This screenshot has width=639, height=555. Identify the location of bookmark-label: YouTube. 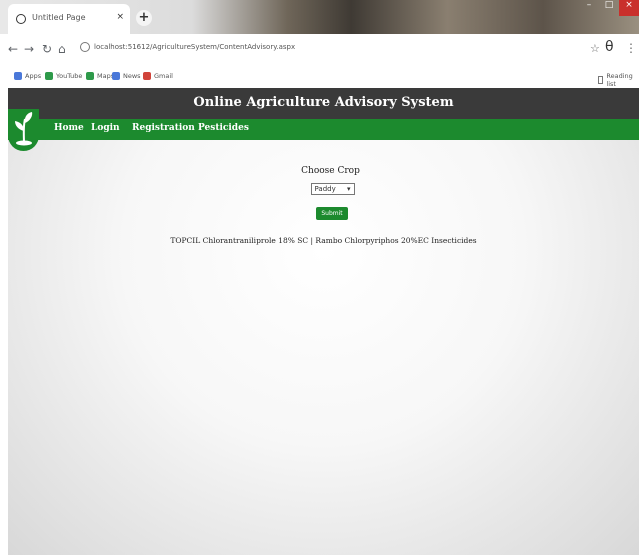
(69, 76).